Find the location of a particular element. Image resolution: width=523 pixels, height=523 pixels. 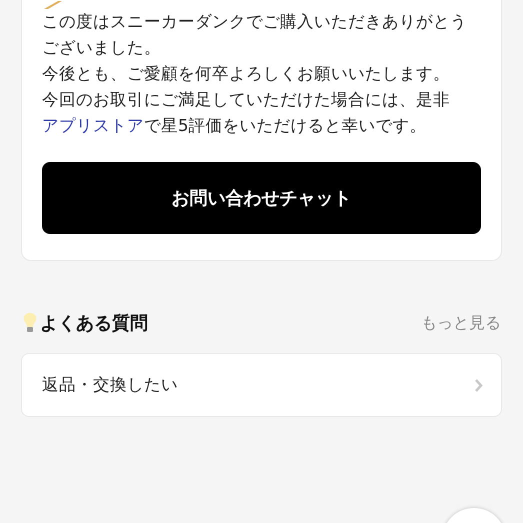

message-text: この度はスニーカーダンクでご購入いただきありがとうございました。 is located at coordinates (255, 35).